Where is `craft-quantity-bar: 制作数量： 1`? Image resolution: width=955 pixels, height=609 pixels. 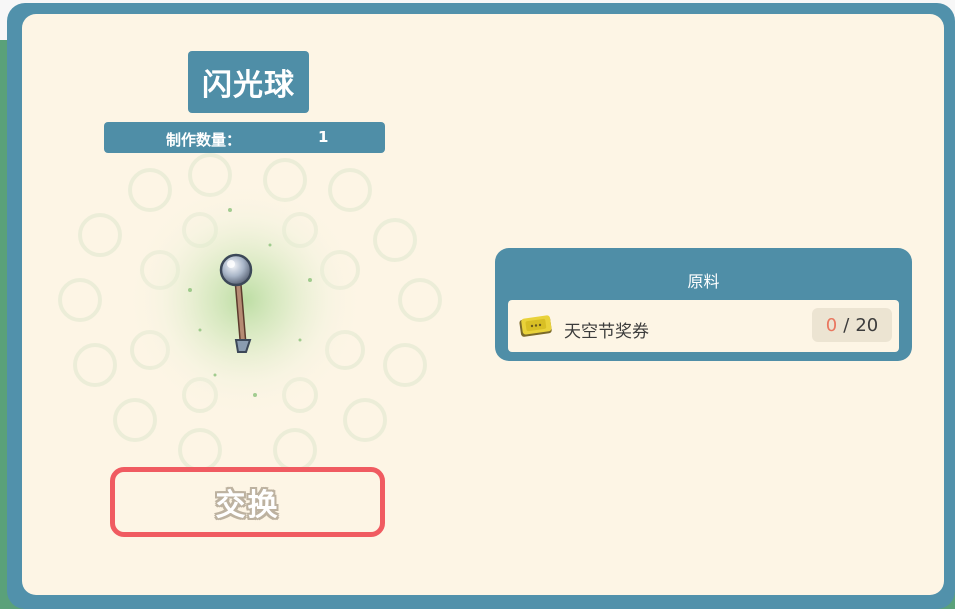
craft-quantity-bar: 制作数量： 1 is located at coordinates (244, 137).